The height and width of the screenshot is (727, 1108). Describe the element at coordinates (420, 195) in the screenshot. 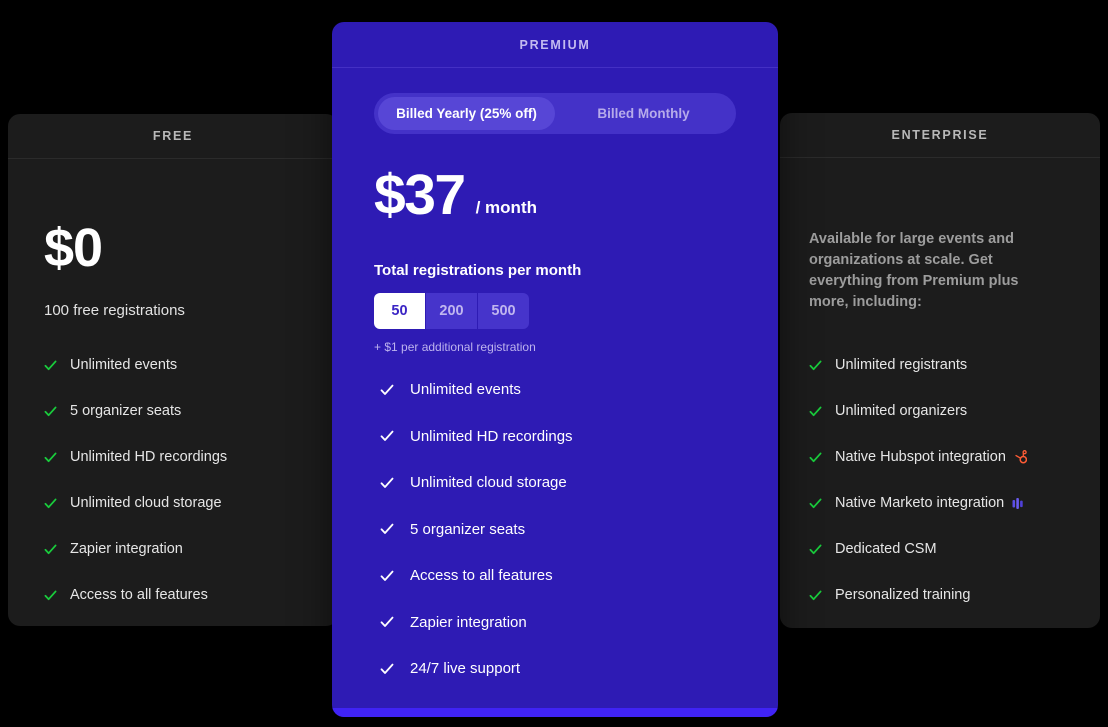

I see `price-premium: $37` at that location.